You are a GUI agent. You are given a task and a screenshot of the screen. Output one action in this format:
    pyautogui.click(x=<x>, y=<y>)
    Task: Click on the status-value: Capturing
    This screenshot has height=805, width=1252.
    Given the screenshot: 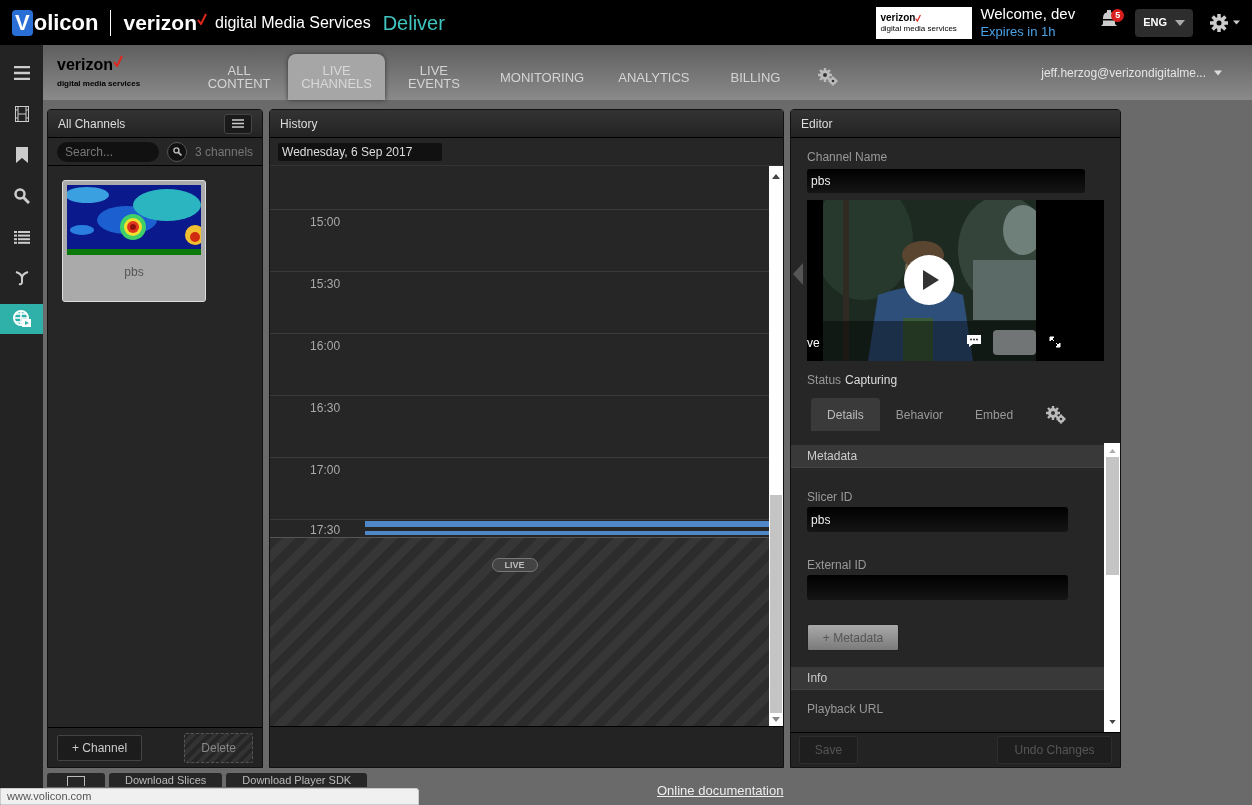 What is the action you would take?
    pyautogui.click(x=871, y=380)
    